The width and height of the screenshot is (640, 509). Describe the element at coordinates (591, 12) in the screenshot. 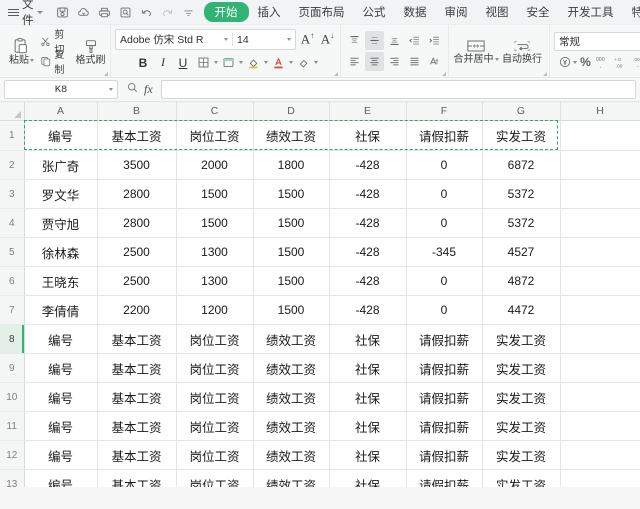

I see `tab-developer: 开发工具` at that location.